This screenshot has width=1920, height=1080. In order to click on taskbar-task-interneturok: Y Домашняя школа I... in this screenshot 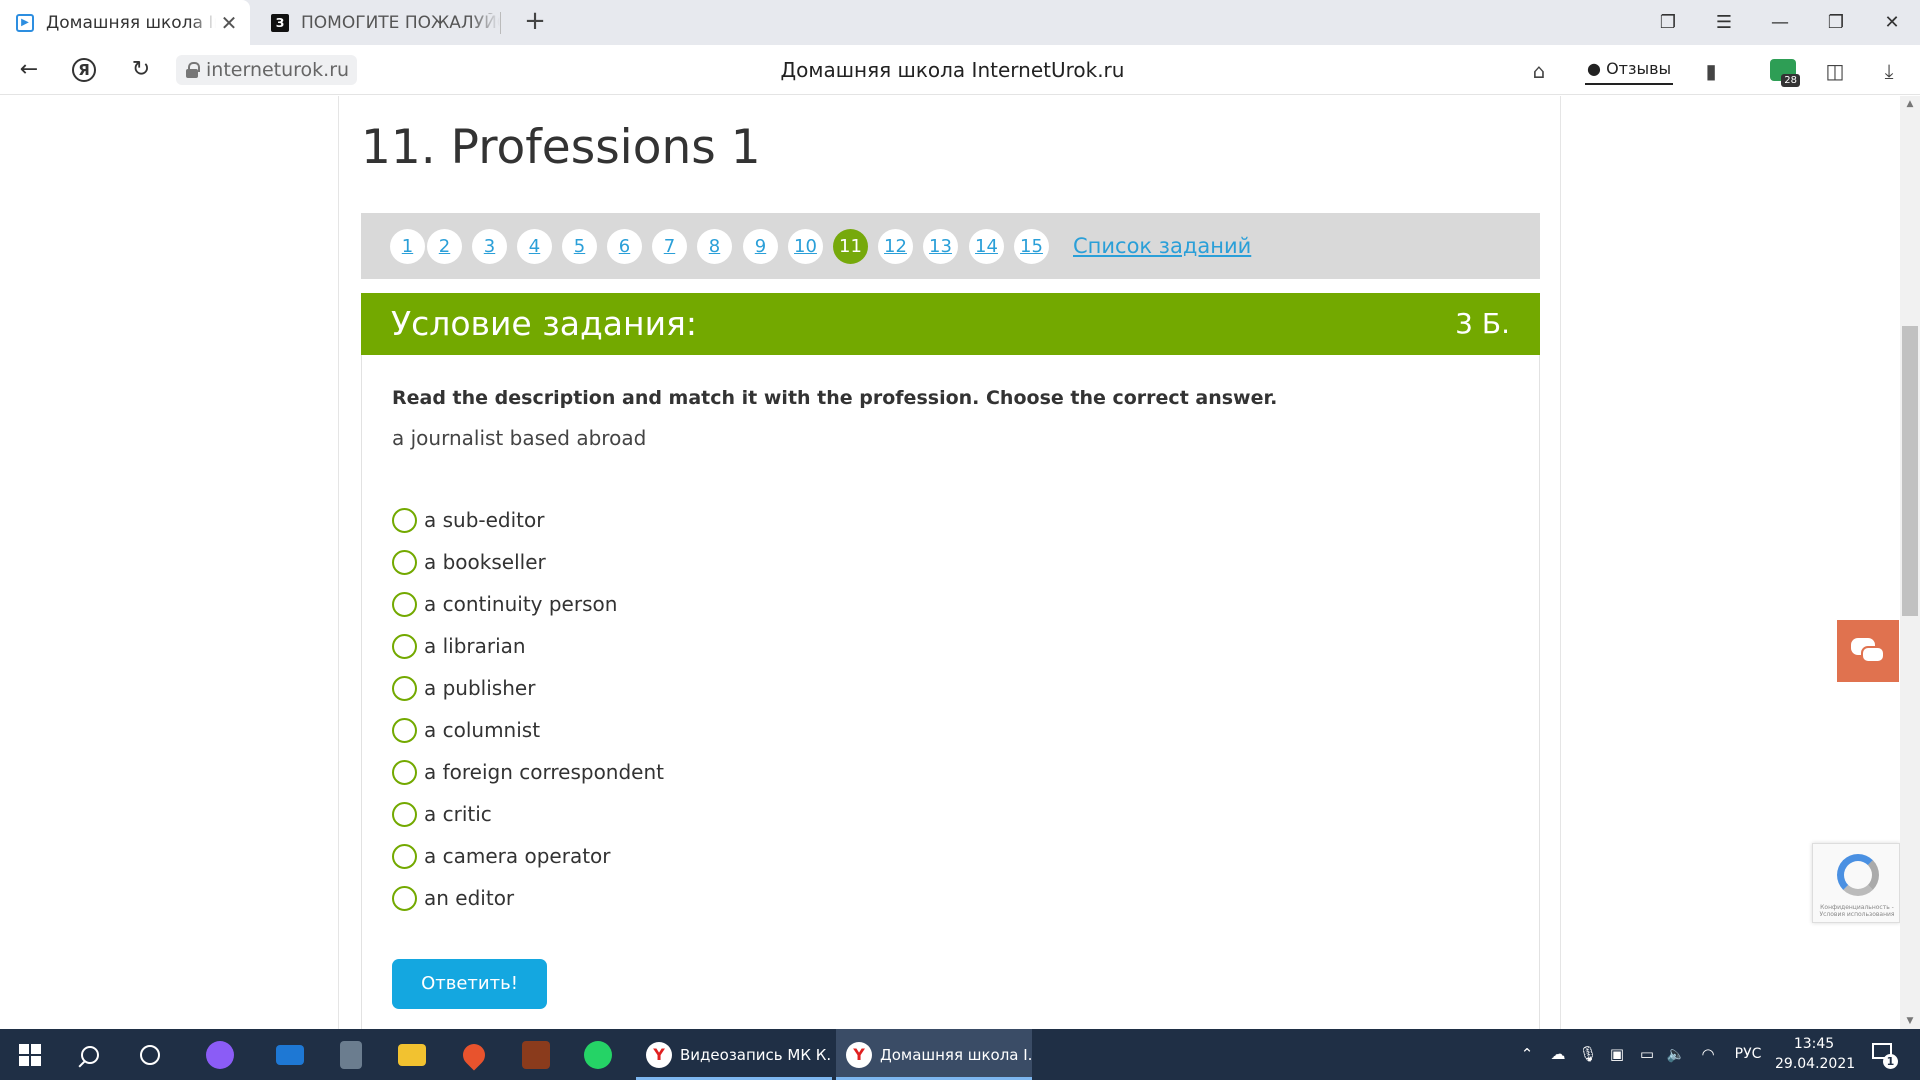, I will do `click(934, 1054)`.